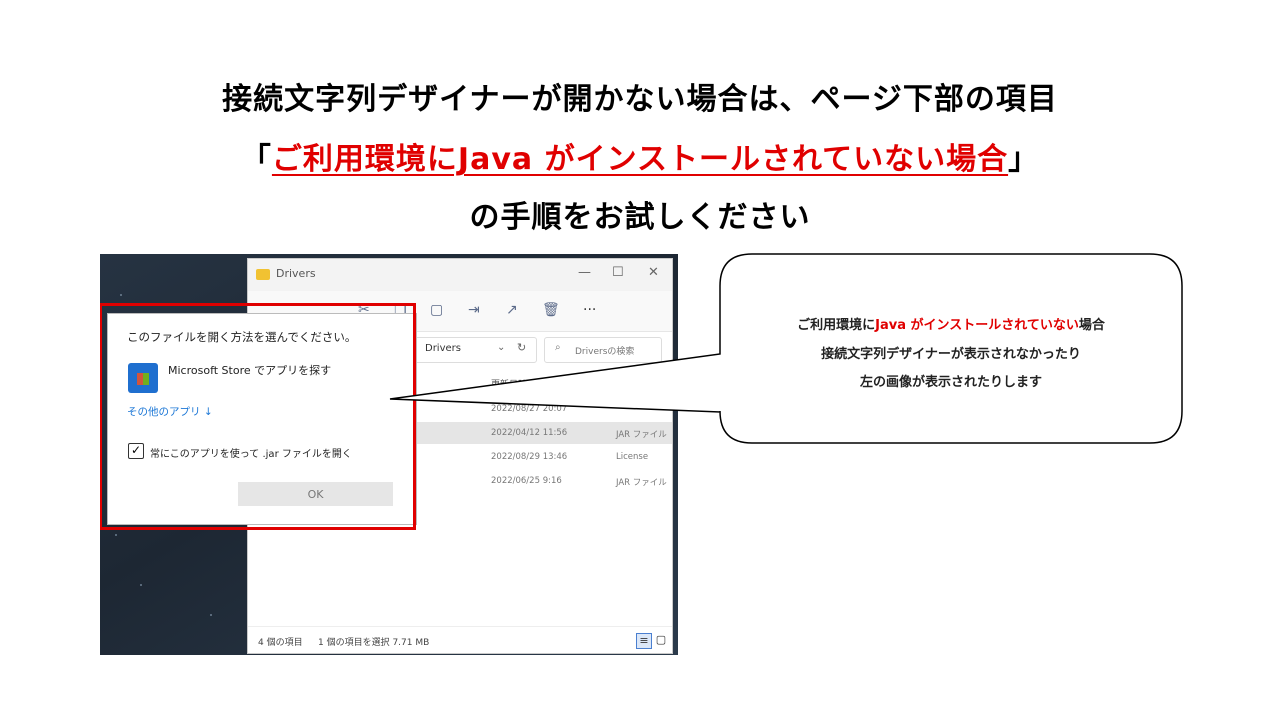 This screenshot has height=720, width=1280. I want to click on callout-text-red: Java がインストールされていない, so click(977, 325).